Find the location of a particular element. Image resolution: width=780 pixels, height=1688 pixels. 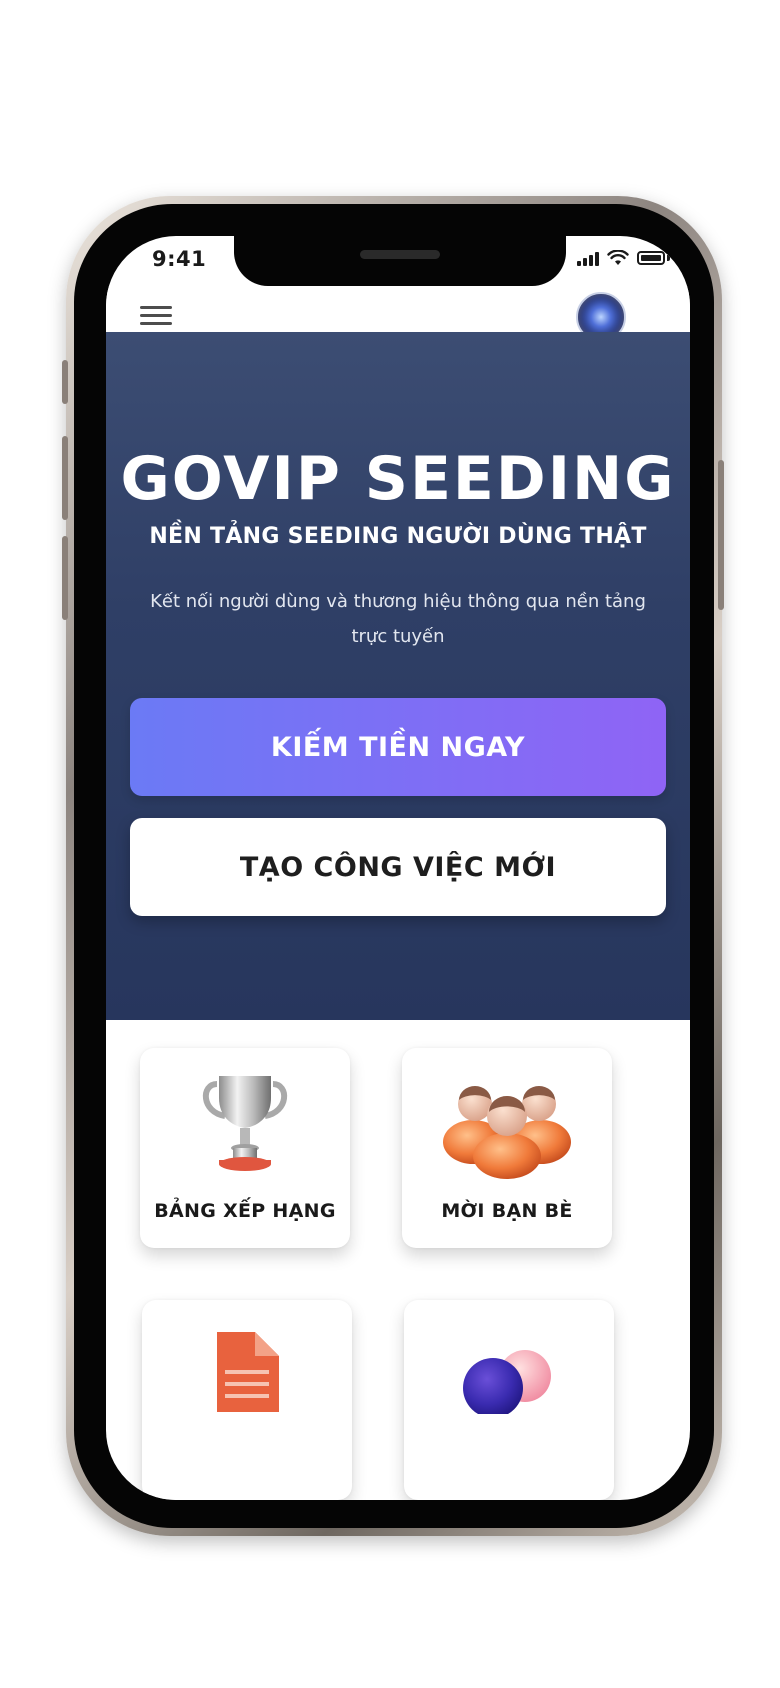

friends-icon is located at coordinates (507, 1132).